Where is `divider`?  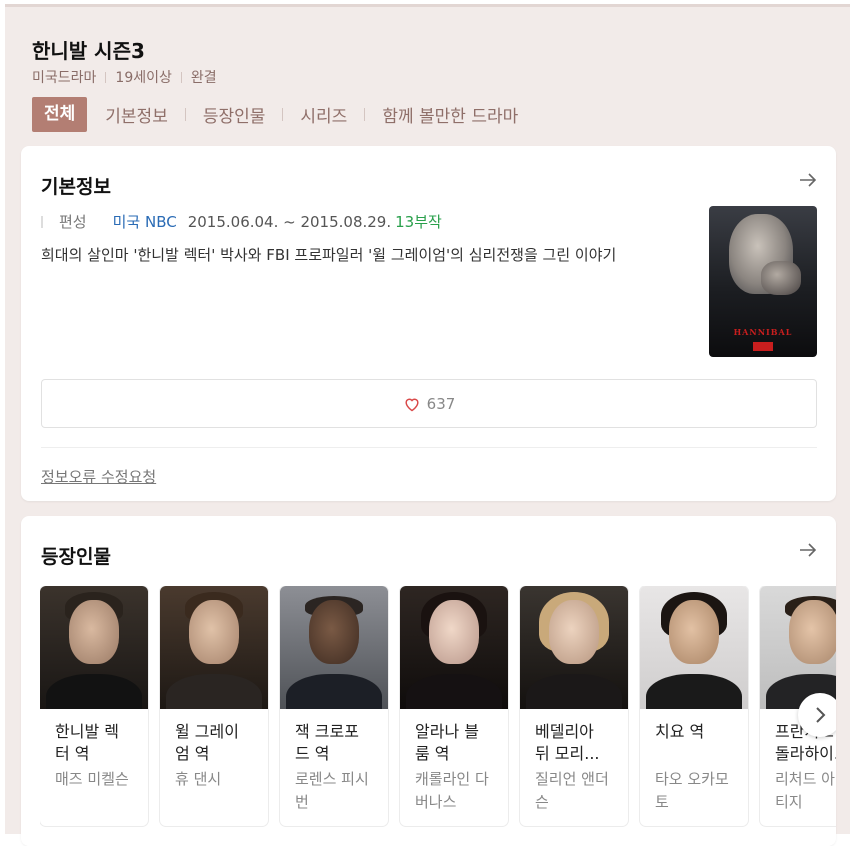
divider is located at coordinates (429, 447).